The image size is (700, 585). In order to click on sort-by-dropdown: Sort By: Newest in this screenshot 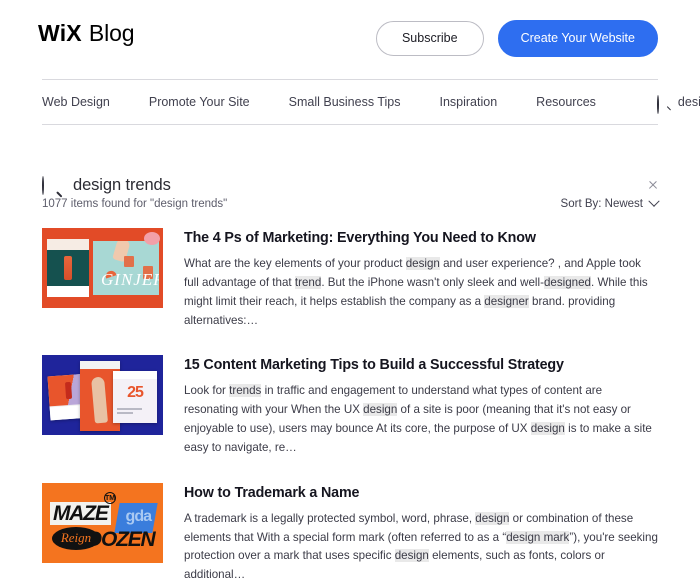, I will do `click(610, 202)`.